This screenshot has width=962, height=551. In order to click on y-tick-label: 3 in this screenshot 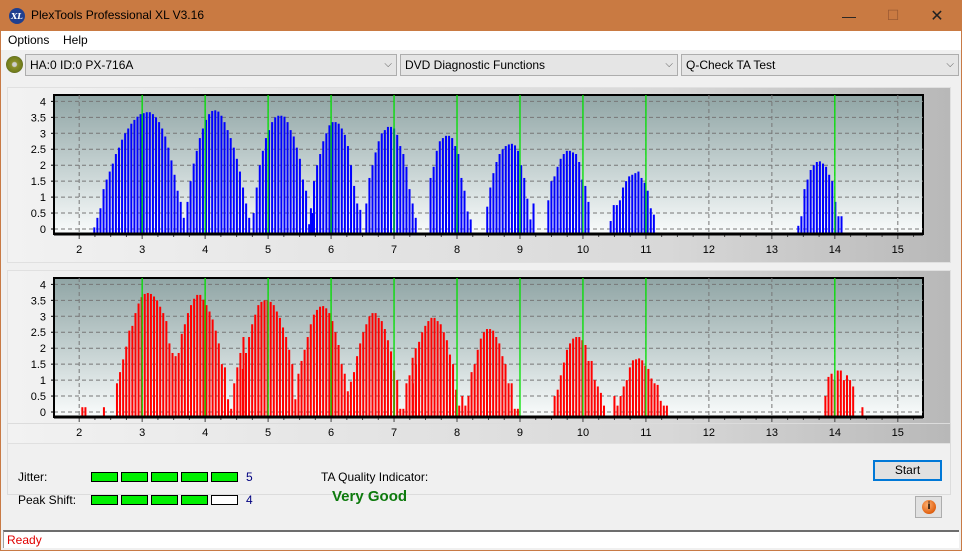, I will do `click(43, 317)`.